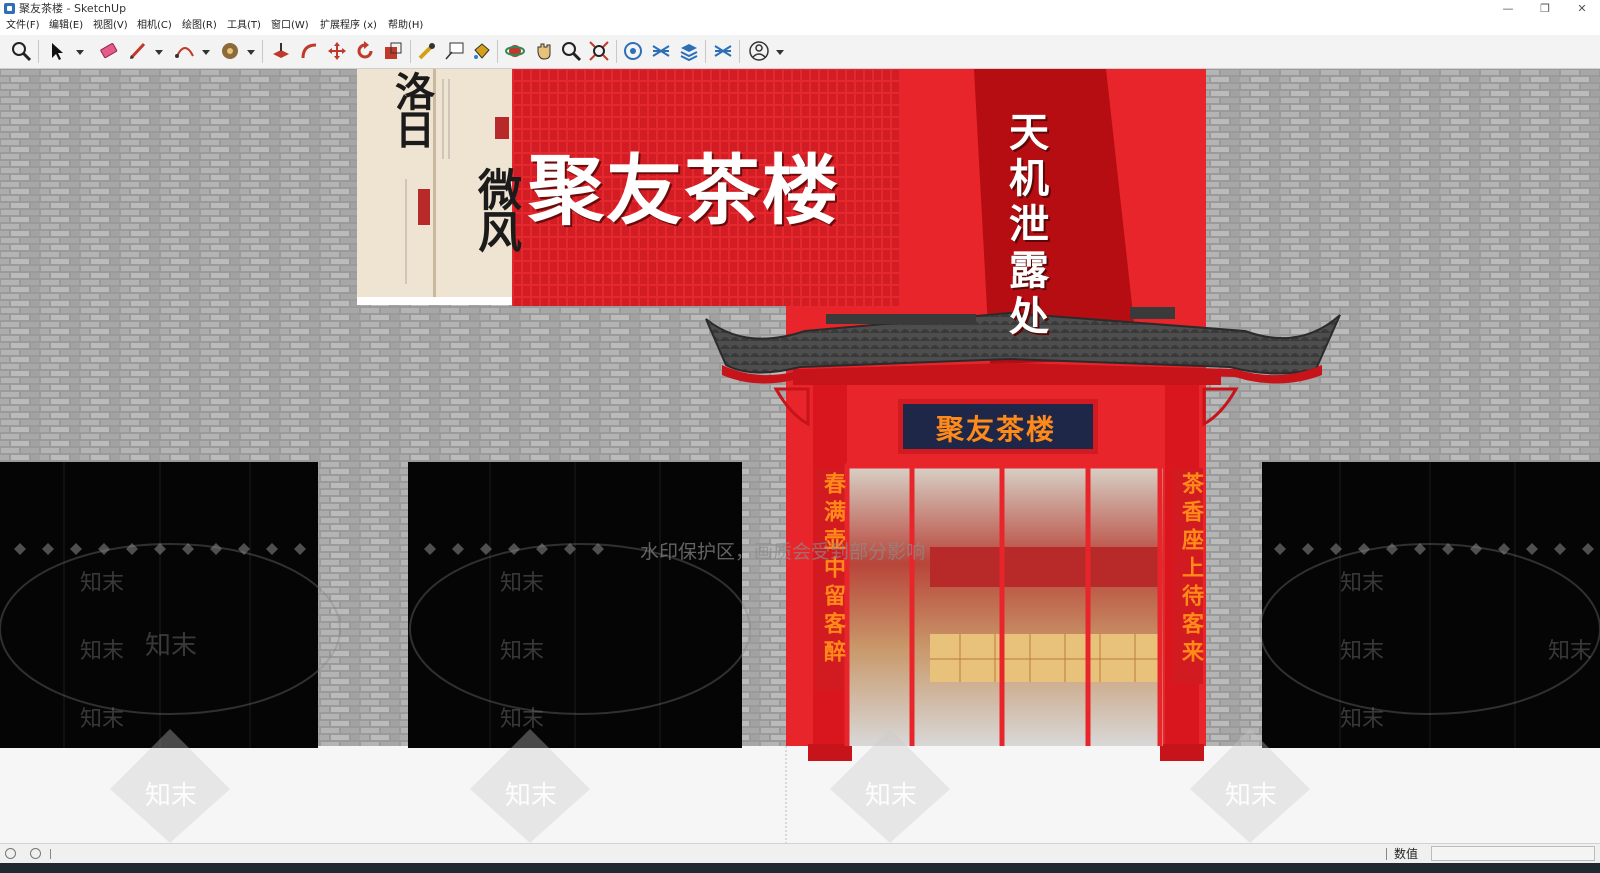 This screenshot has height=873, width=1600. Describe the element at coordinates (244, 26) in the screenshot. I see `menu-tools: 工具(T)` at that location.